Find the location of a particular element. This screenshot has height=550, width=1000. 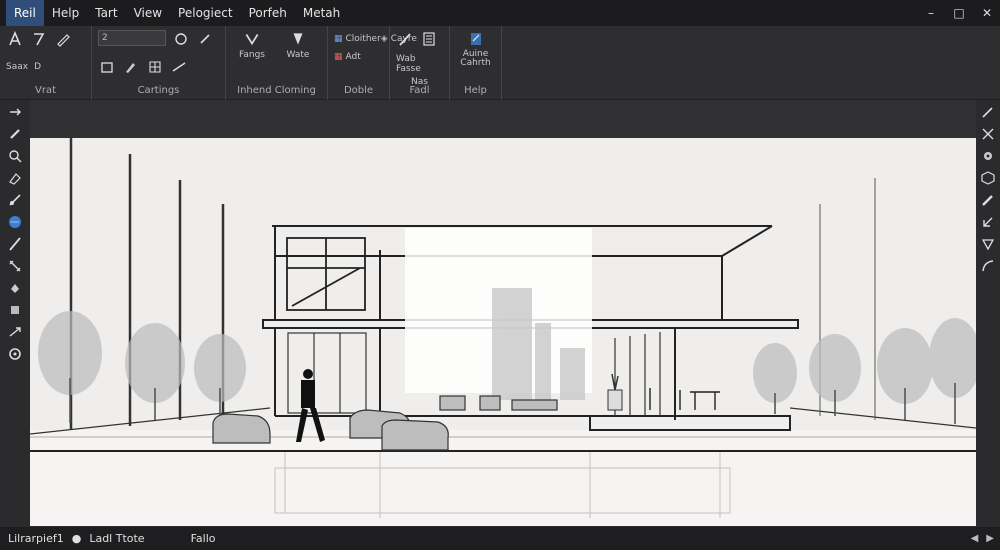

cartings-field: 2 is located at coordinates (132, 38).